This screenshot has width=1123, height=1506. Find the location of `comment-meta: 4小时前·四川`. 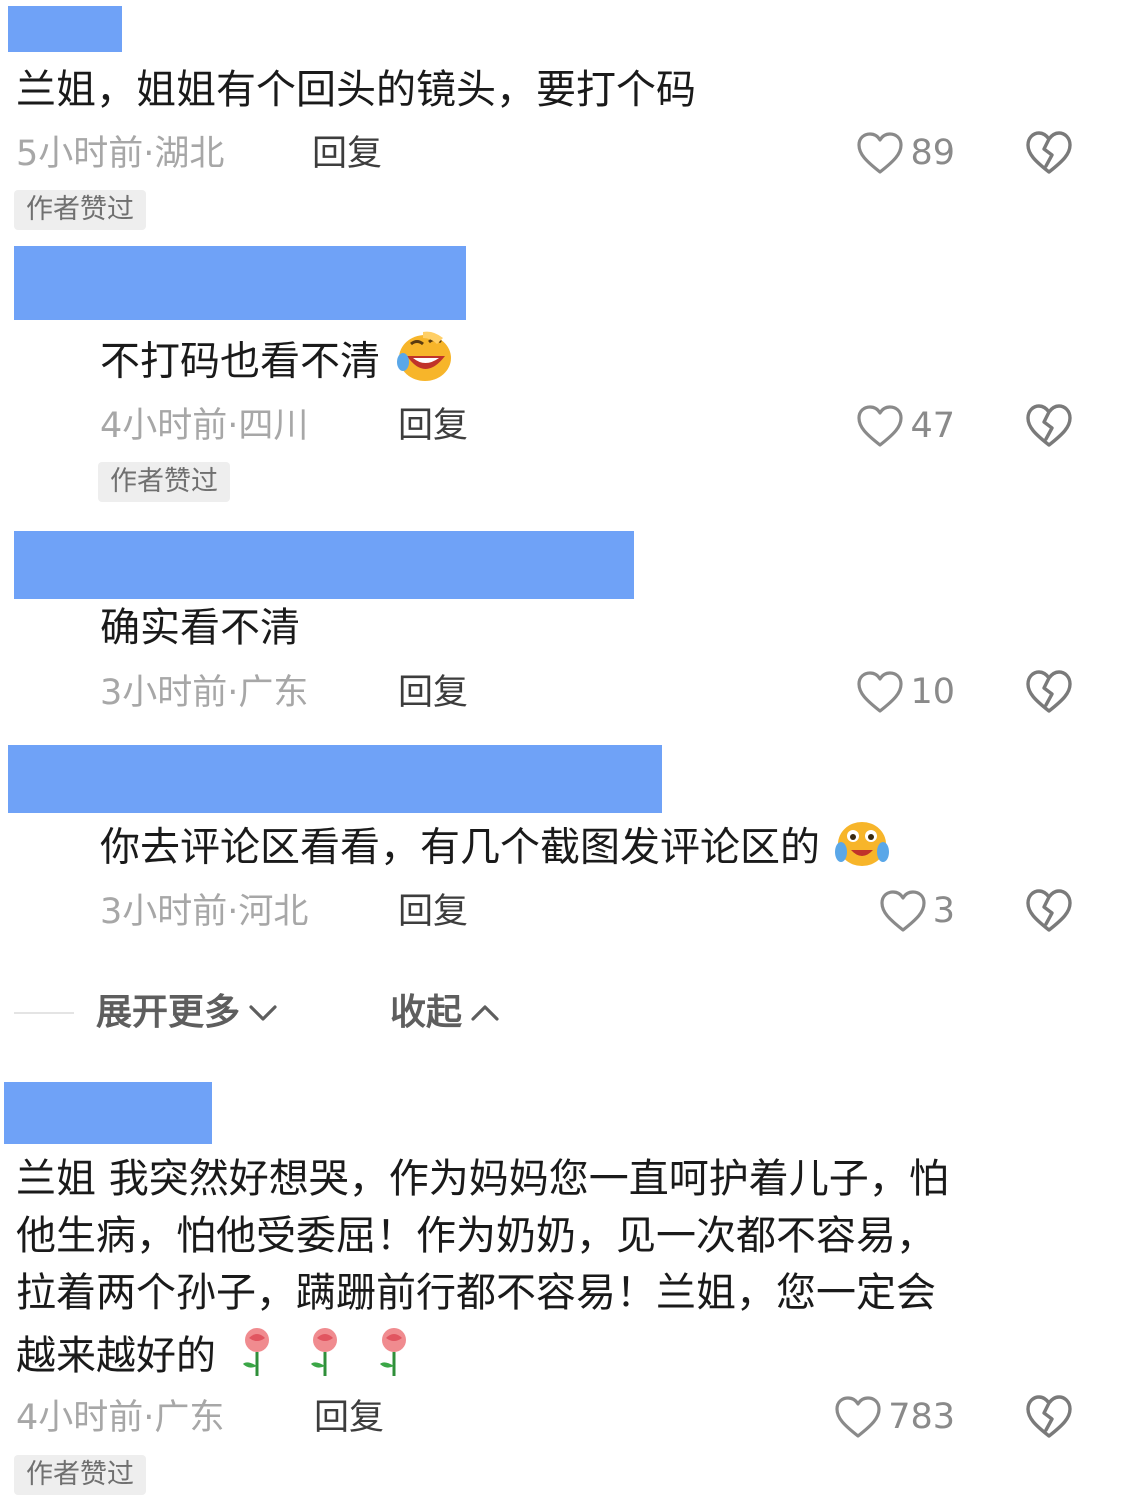

comment-meta: 4小时前·四川 is located at coordinates (204, 426).